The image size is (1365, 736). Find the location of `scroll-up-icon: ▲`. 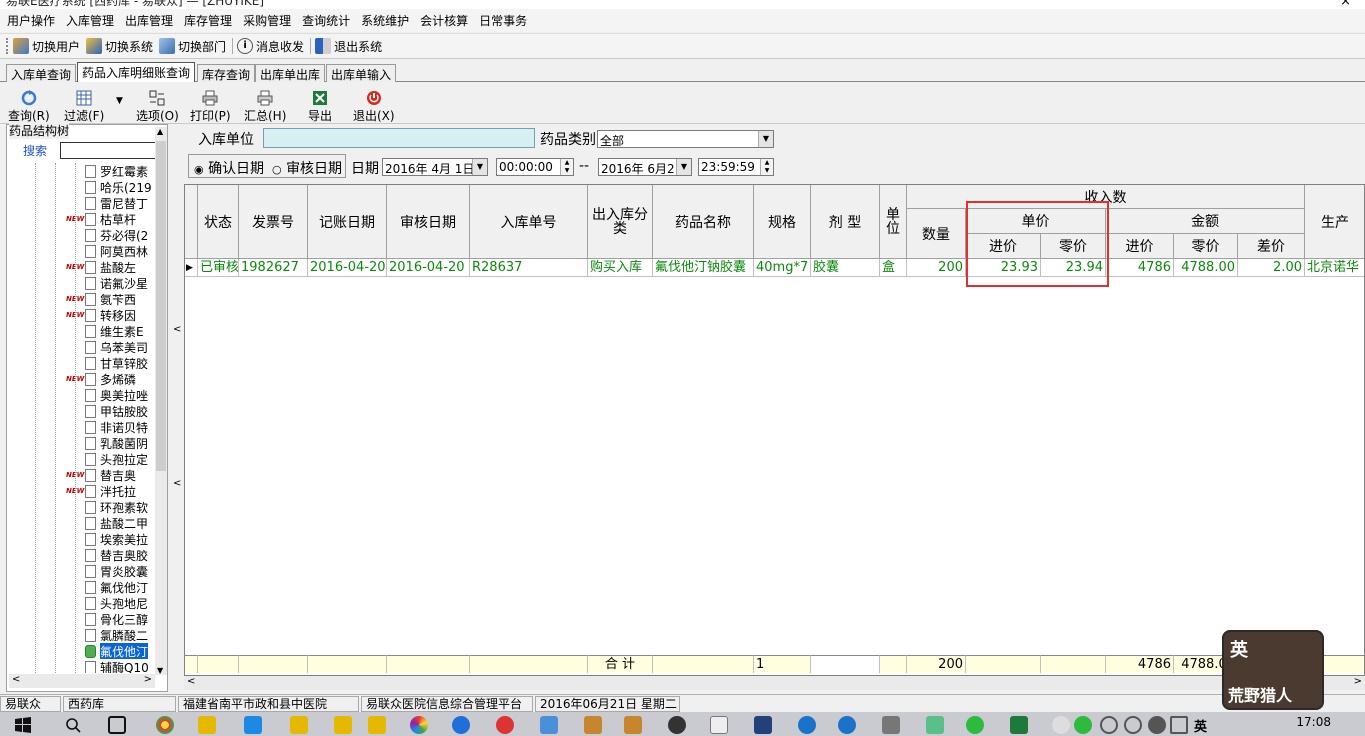

scroll-up-icon: ▲ is located at coordinates (160, 131).